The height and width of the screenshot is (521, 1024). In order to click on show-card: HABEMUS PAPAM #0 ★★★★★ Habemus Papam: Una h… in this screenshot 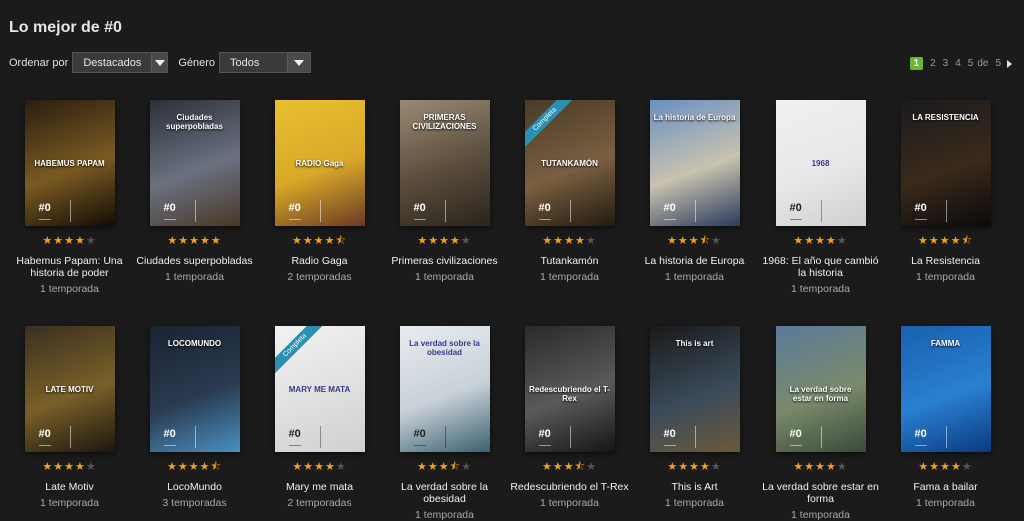, I will do `click(69, 197)`.